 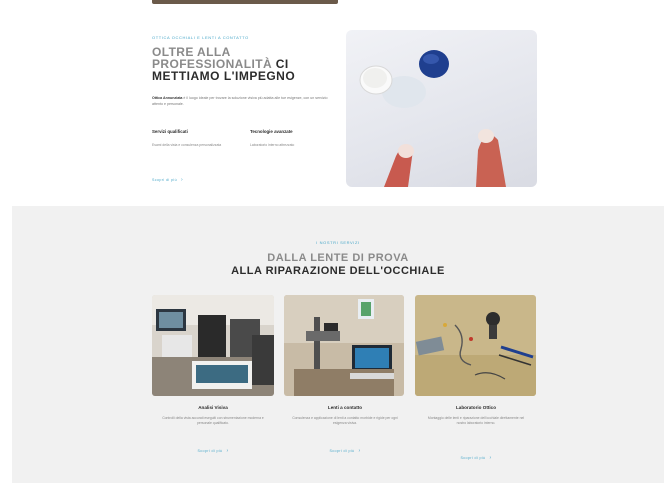 What do you see at coordinates (245, 2) in the screenshot?
I see `previous-image-edge` at bounding box center [245, 2].